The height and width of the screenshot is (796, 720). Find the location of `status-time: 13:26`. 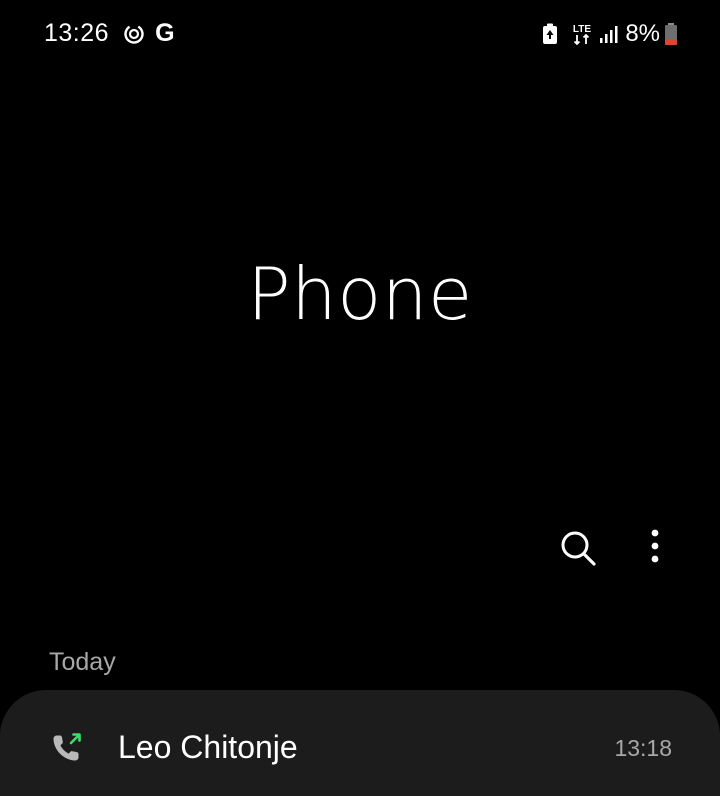

status-time: 13:26 is located at coordinates (77, 33).